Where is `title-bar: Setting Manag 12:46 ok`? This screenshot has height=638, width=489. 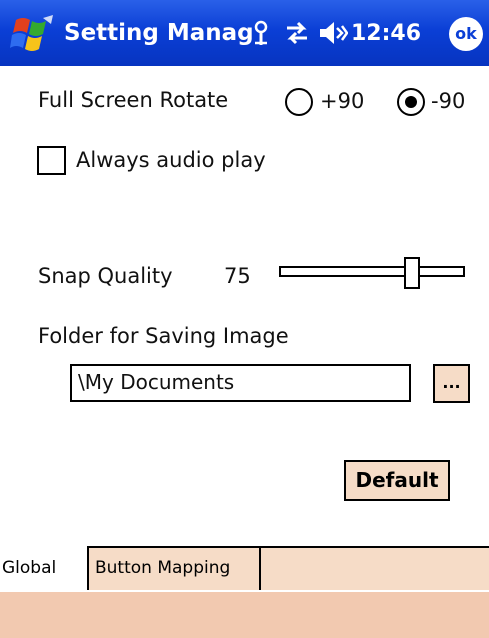
title-bar: Setting Manag 12:46 ok is located at coordinates (244, 33).